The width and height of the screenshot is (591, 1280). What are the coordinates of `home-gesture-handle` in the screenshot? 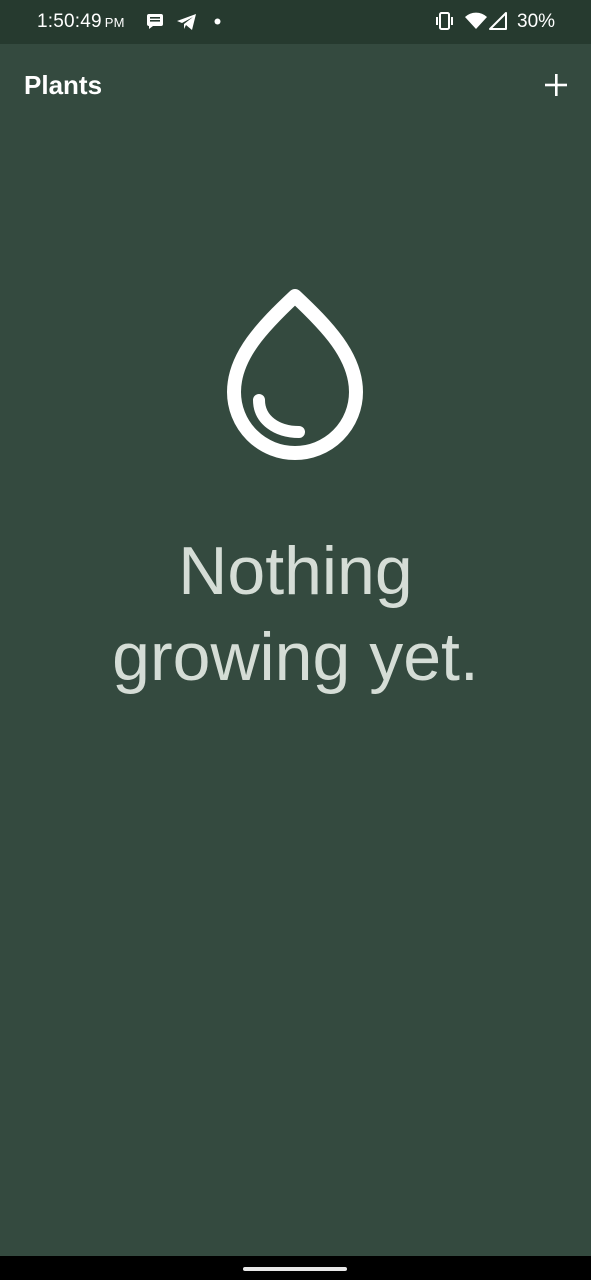 It's located at (295, 1269).